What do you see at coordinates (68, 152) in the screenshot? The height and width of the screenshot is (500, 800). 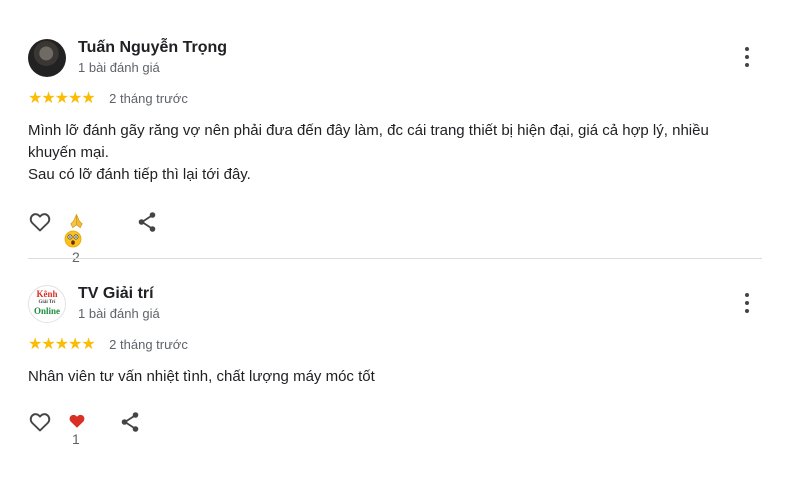 I see `review-text-line: khuyến mại.` at bounding box center [68, 152].